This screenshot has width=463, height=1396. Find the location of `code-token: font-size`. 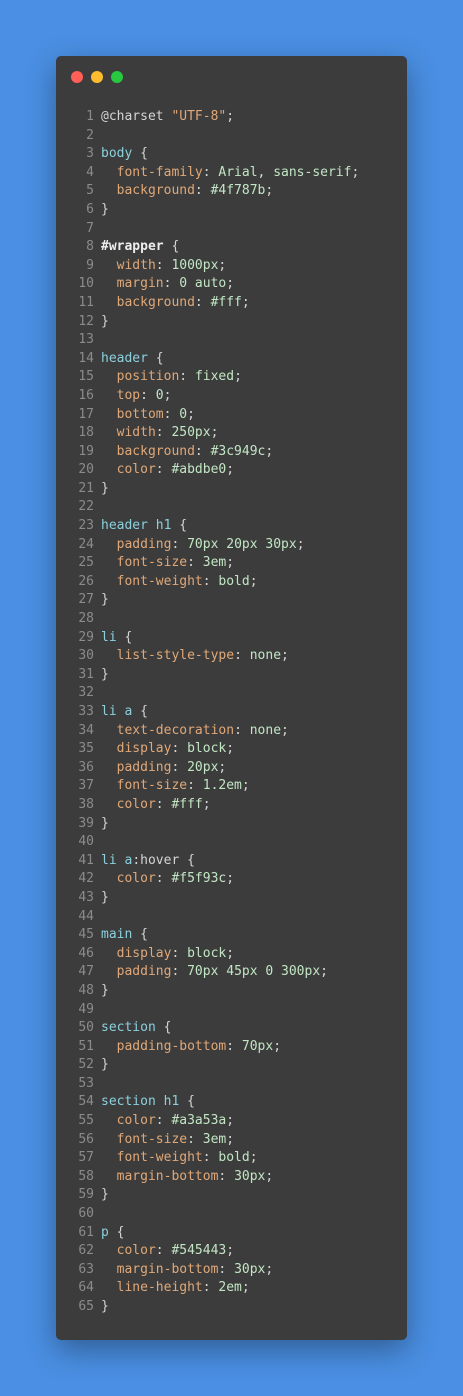

code-token: font-size is located at coordinates (144, 563).